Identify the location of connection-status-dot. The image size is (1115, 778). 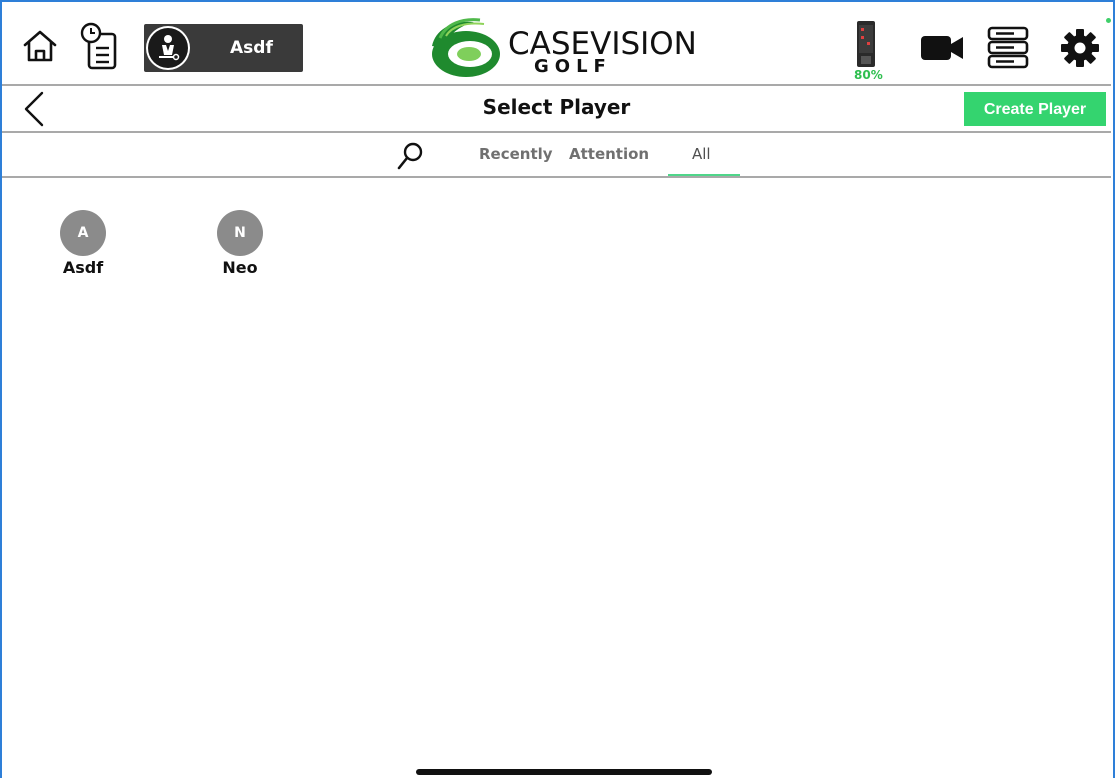
(1108, 20).